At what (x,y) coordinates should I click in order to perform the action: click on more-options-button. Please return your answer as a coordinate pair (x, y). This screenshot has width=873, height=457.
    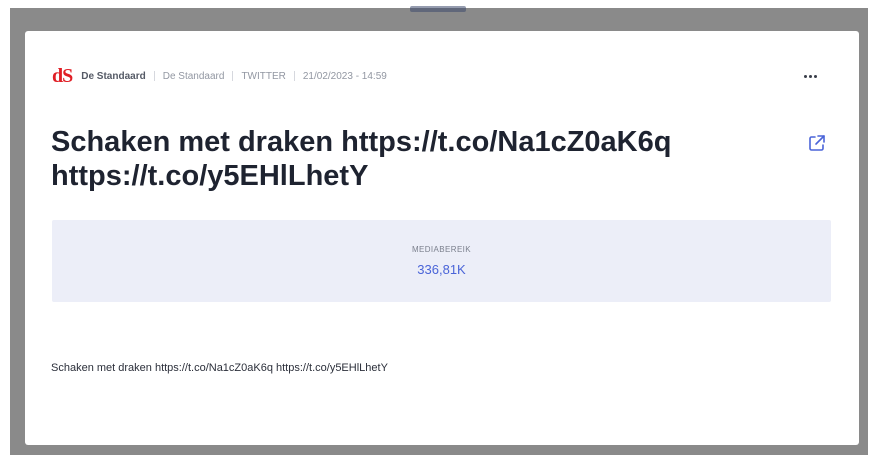
    Looking at the image, I should click on (810, 76).